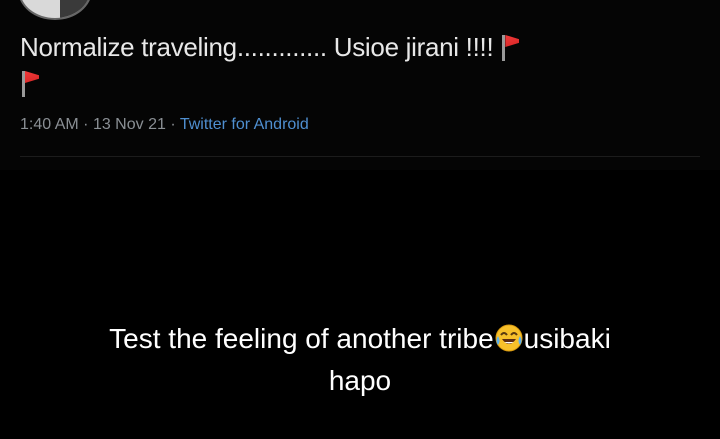 Image resolution: width=720 pixels, height=439 pixels. Describe the element at coordinates (360, 156) in the screenshot. I see `divider` at that location.